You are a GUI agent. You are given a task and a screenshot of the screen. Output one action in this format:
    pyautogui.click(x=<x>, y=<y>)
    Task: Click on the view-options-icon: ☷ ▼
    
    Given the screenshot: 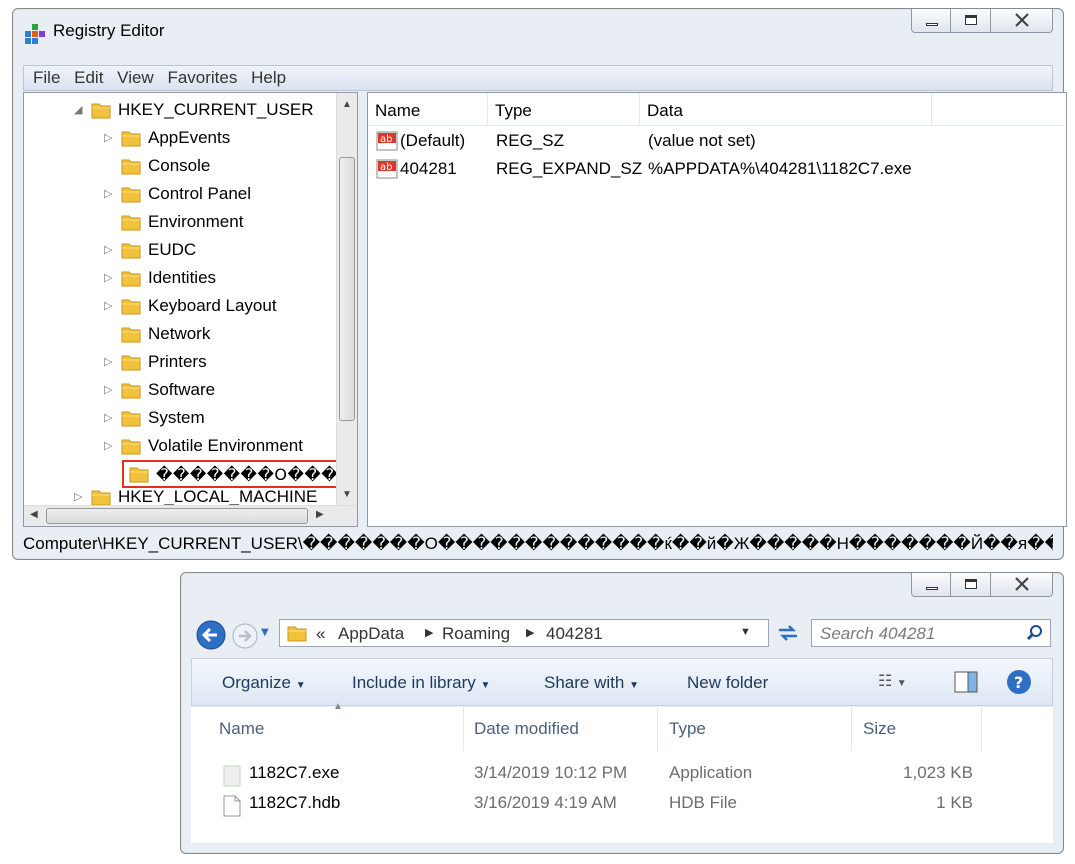 What is the action you would take?
    pyautogui.click(x=892, y=681)
    